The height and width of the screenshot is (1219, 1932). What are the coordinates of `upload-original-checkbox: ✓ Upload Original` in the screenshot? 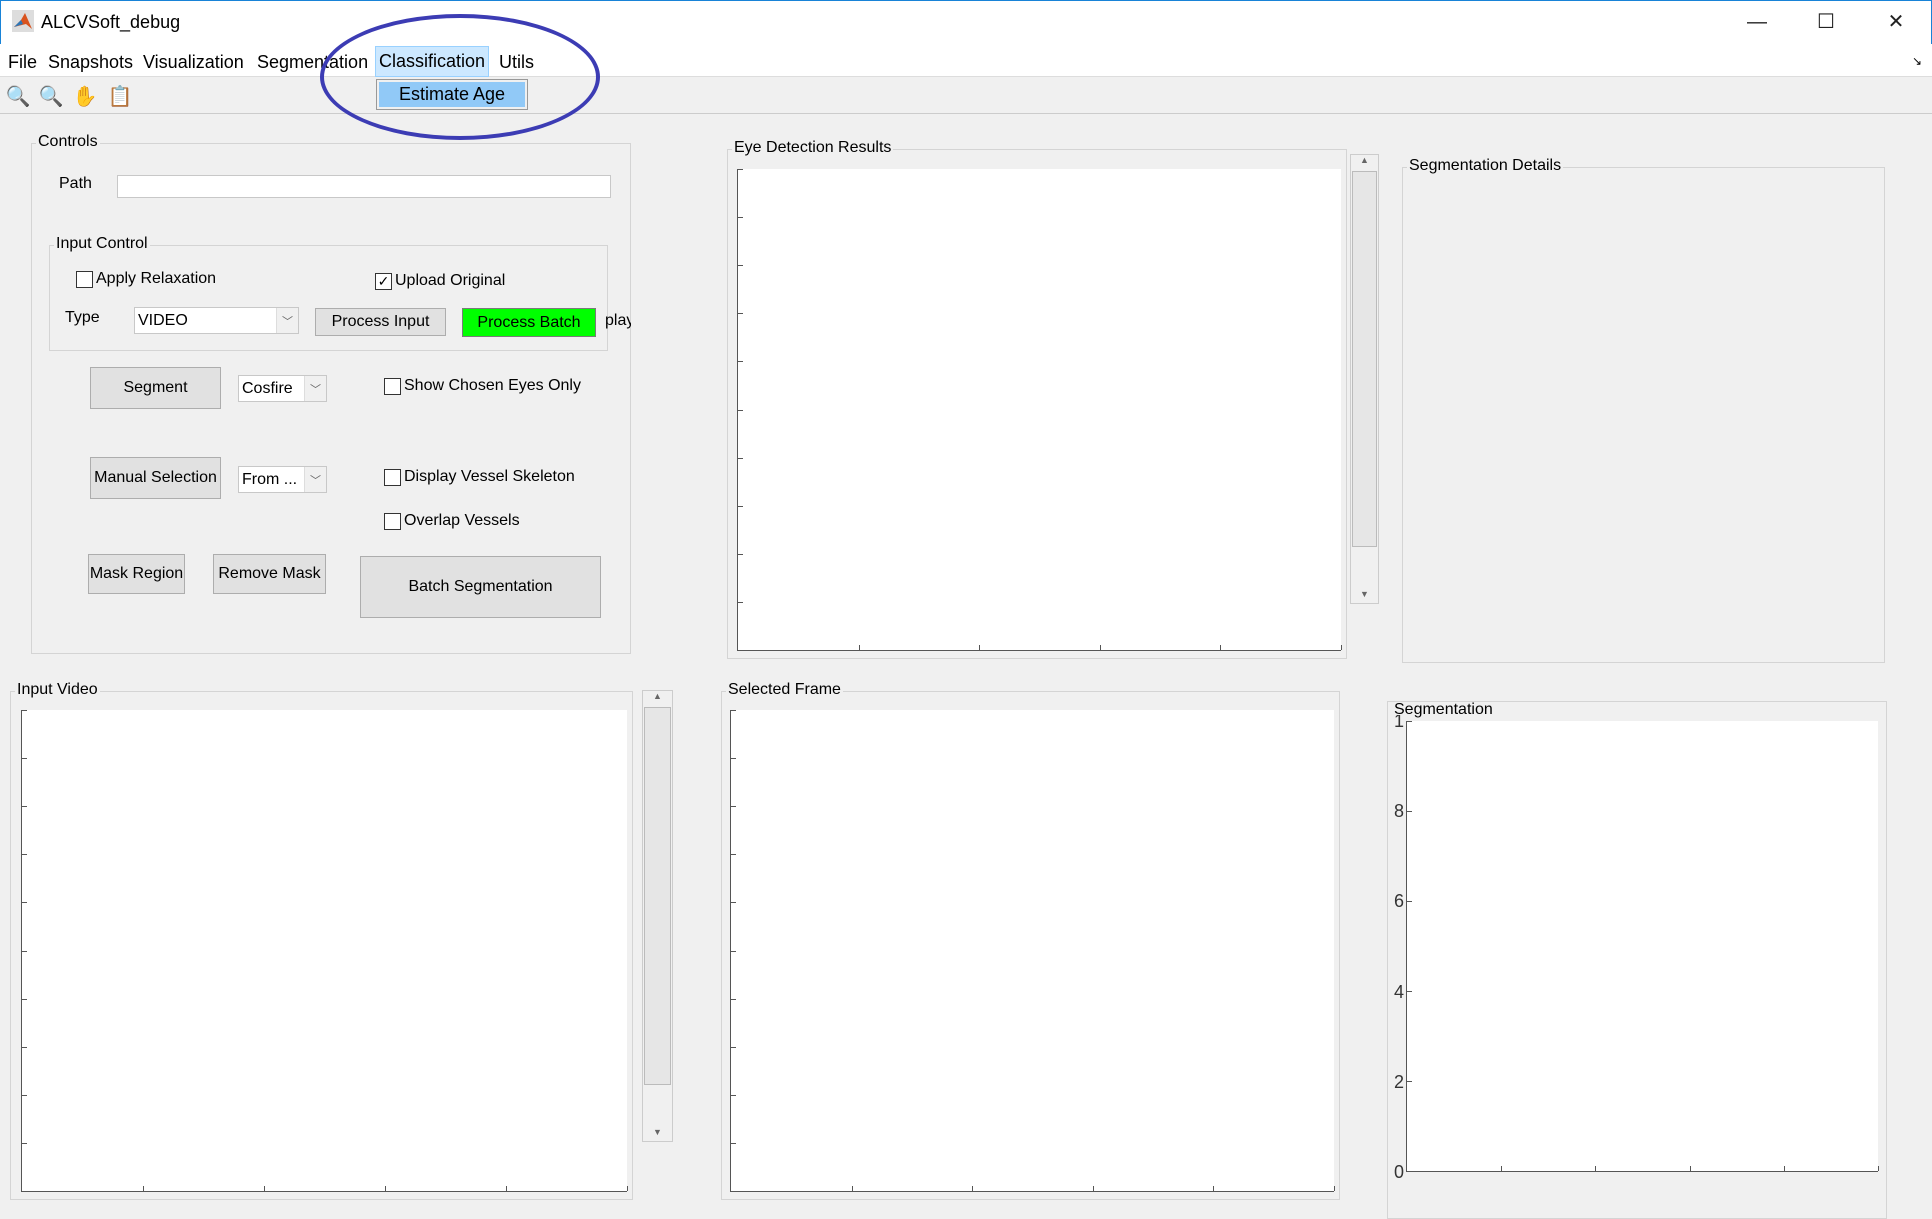 It's located at (440, 281).